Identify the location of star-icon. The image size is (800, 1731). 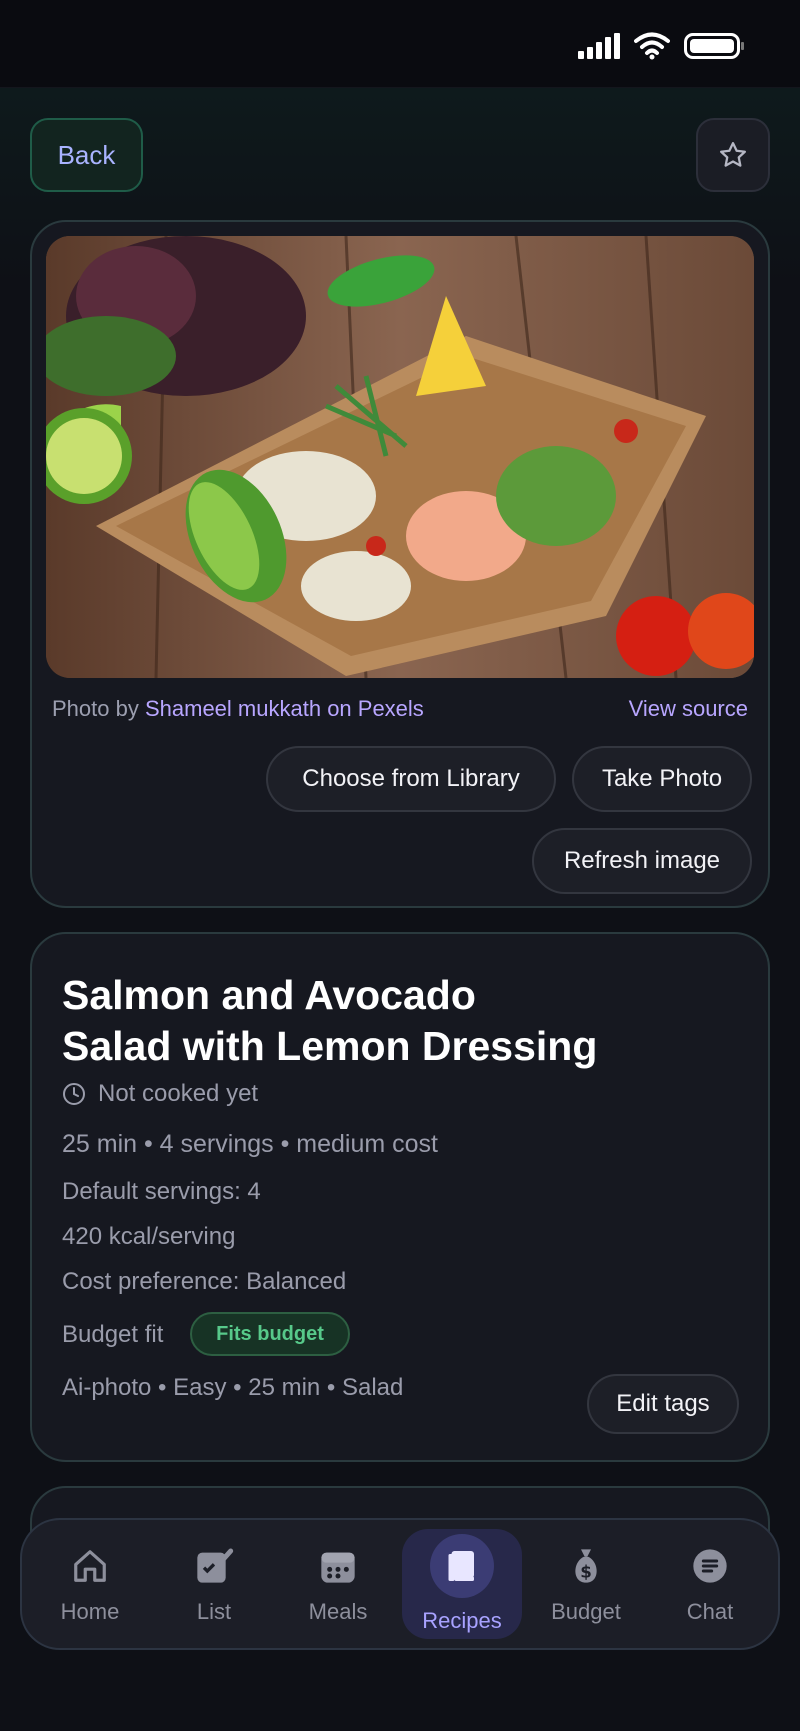
(733, 154).